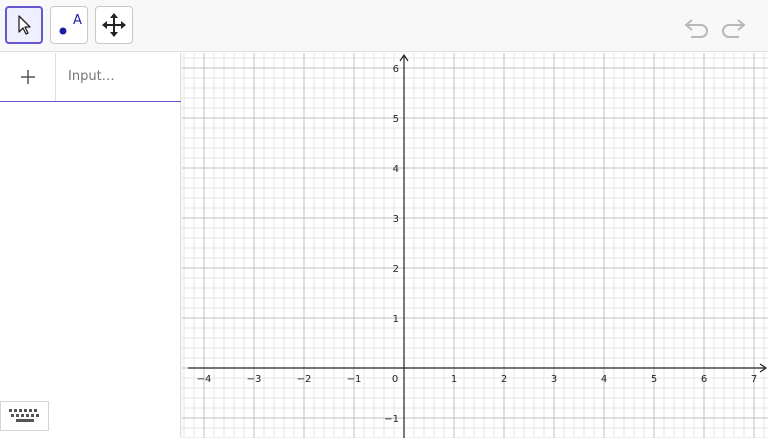  I want to click on x-tick-label: 3, so click(554, 379).